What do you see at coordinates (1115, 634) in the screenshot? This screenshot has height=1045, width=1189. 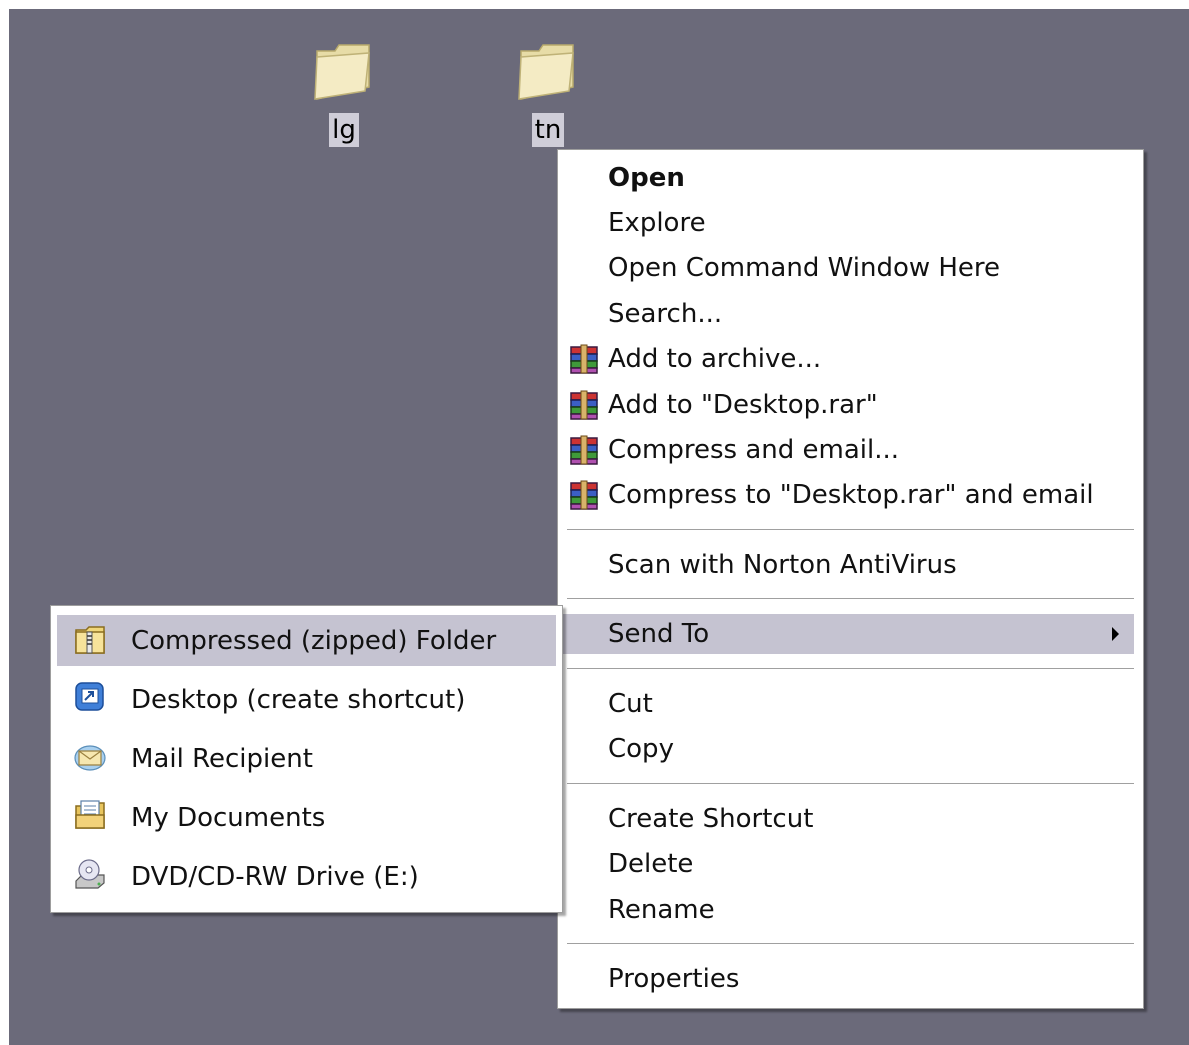 I see `submenu-arrow-icon` at bounding box center [1115, 634].